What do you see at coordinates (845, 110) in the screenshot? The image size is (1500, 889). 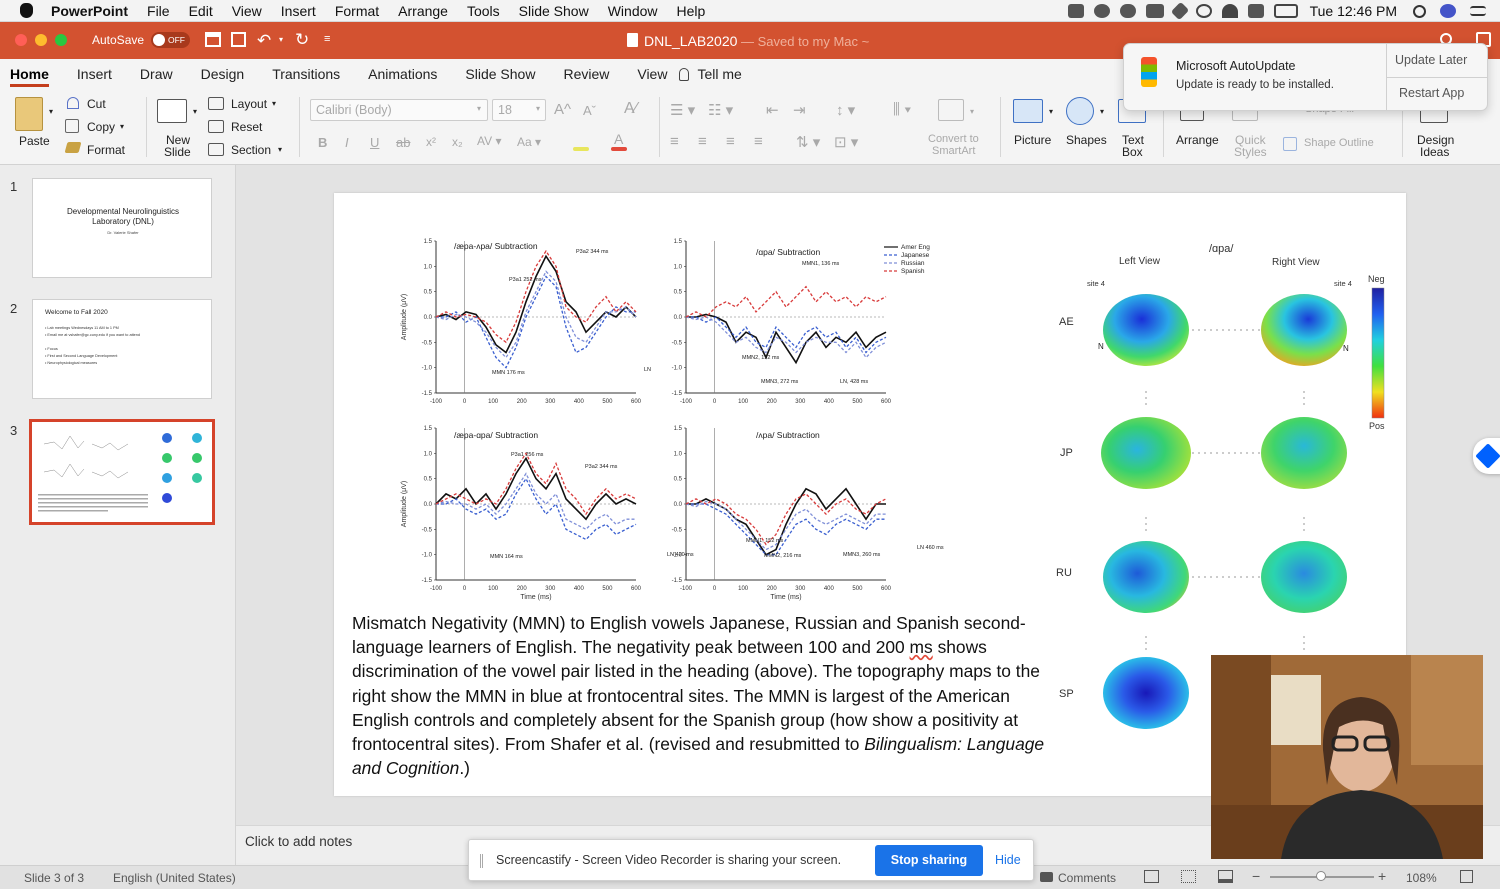 I see `line-spacing-icon: ↕ ▾` at bounding box center [845, 110].